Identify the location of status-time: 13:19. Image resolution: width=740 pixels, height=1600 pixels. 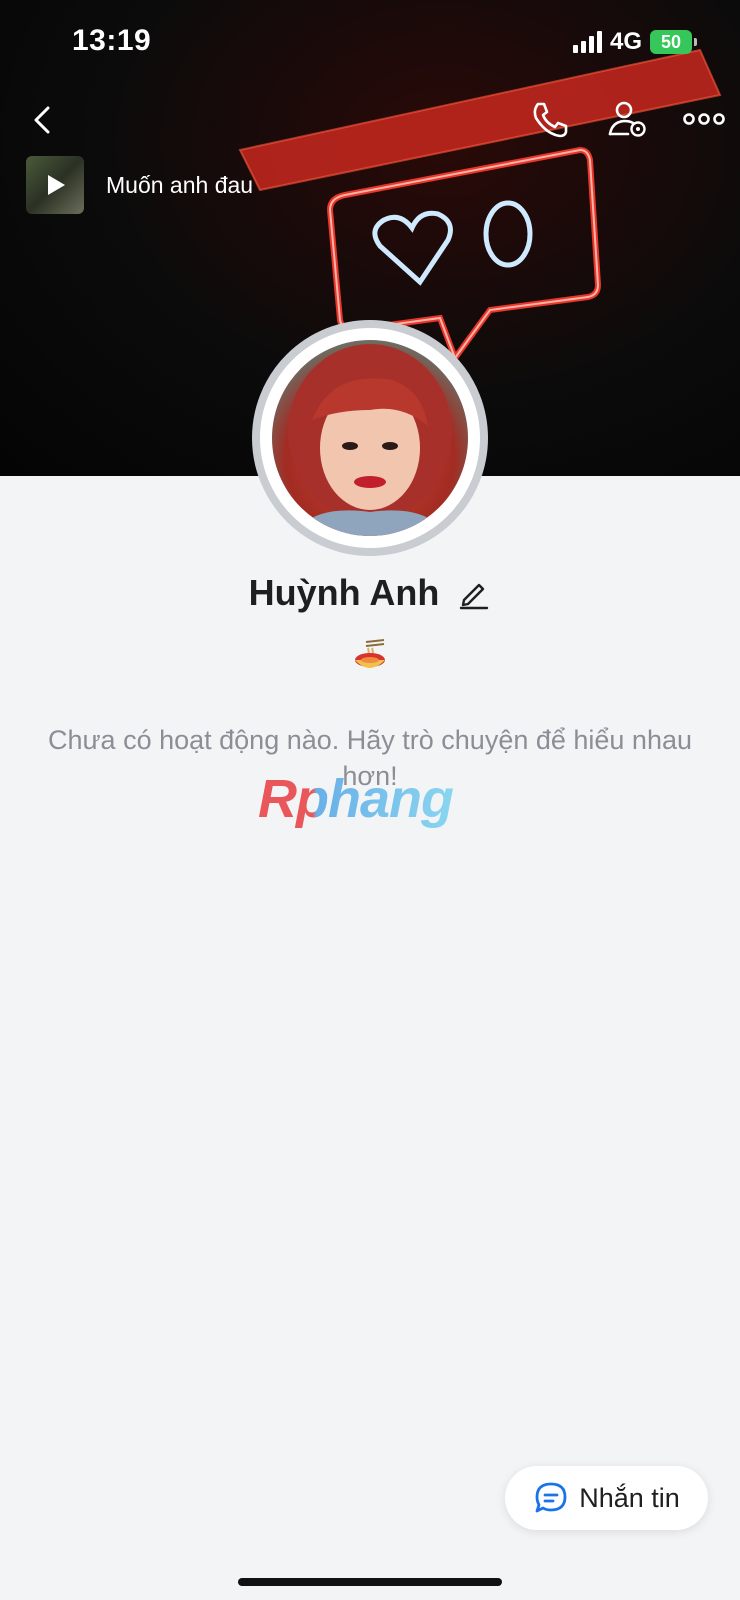
(112, 40).